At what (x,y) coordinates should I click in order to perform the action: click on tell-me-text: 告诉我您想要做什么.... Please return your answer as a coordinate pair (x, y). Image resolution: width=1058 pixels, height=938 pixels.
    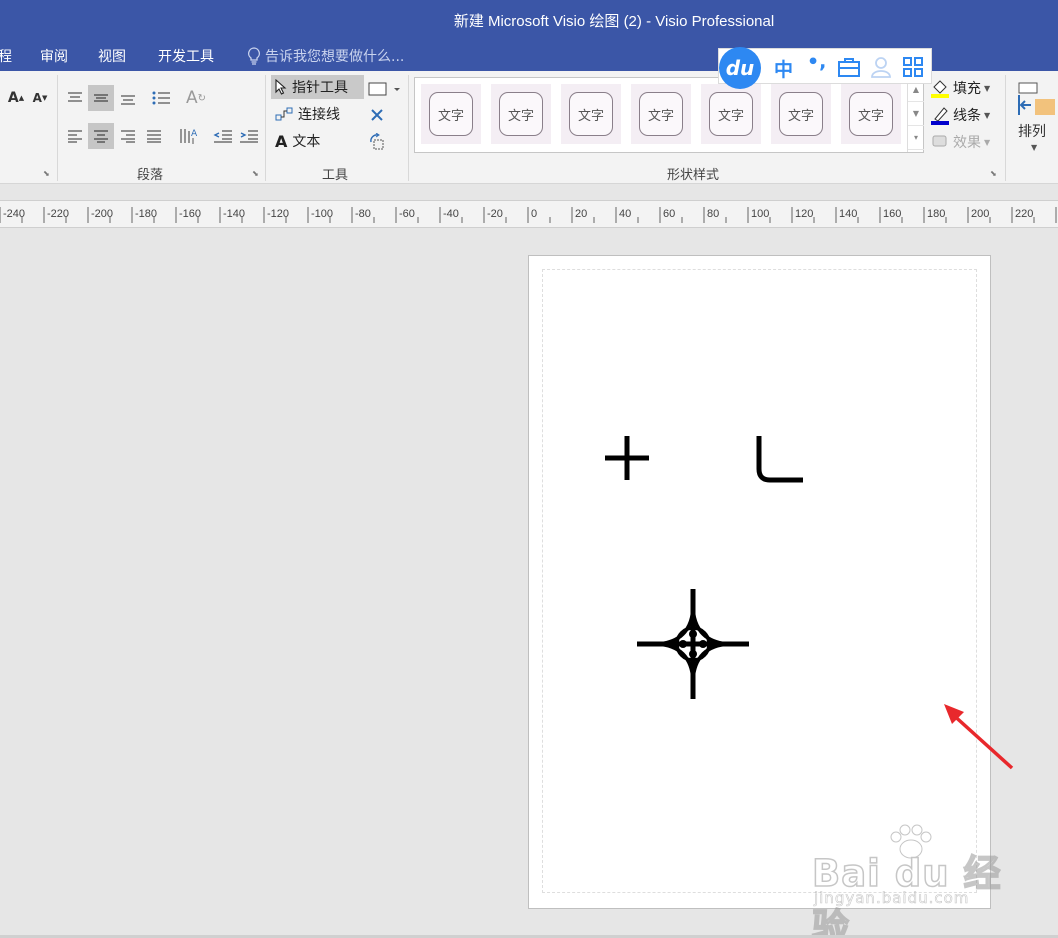
    Looking at the image, I should click on (335, 57).